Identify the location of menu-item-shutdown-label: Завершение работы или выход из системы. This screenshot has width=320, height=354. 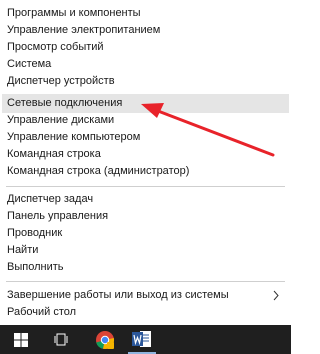
(118, 295).